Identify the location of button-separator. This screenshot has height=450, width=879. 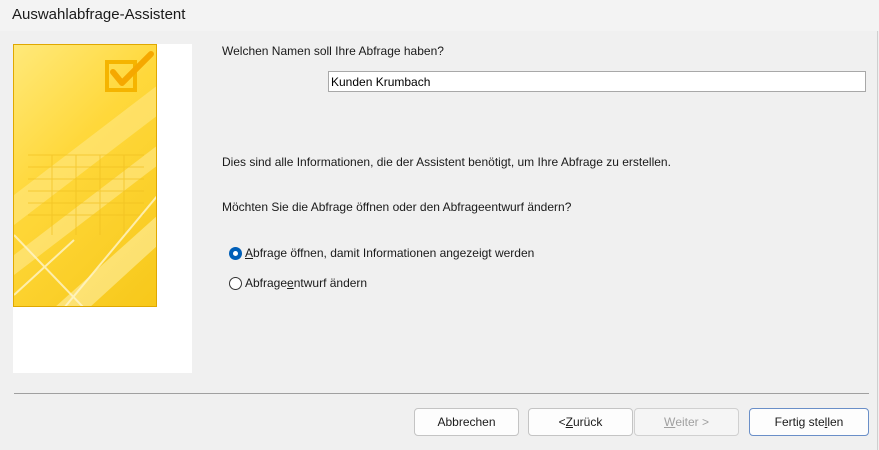
(441, 393).